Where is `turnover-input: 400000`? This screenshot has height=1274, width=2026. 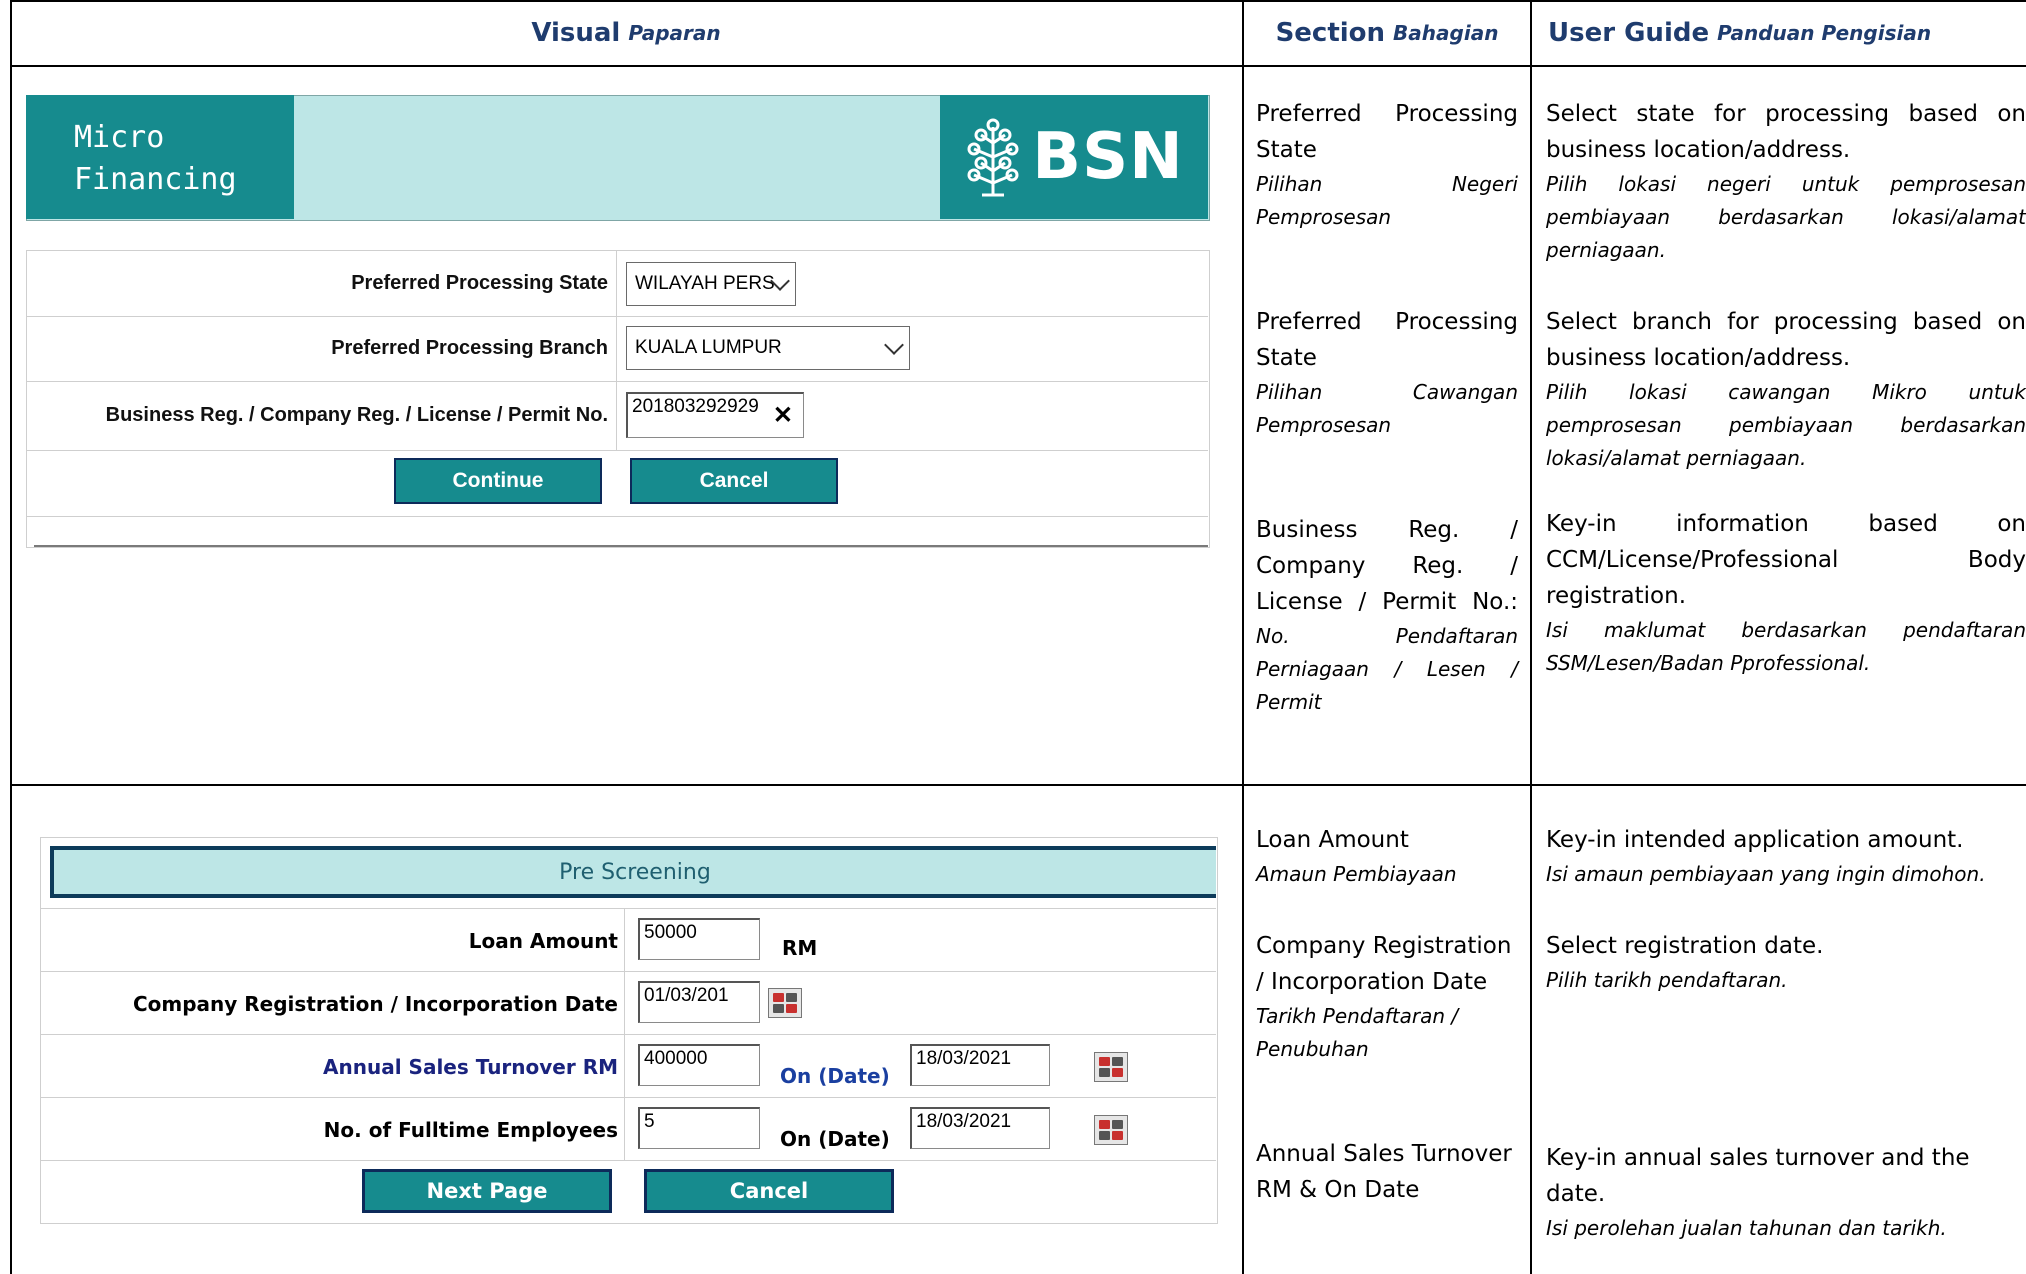
turnover-input: 400000 is located at coordinates (699, 1065).